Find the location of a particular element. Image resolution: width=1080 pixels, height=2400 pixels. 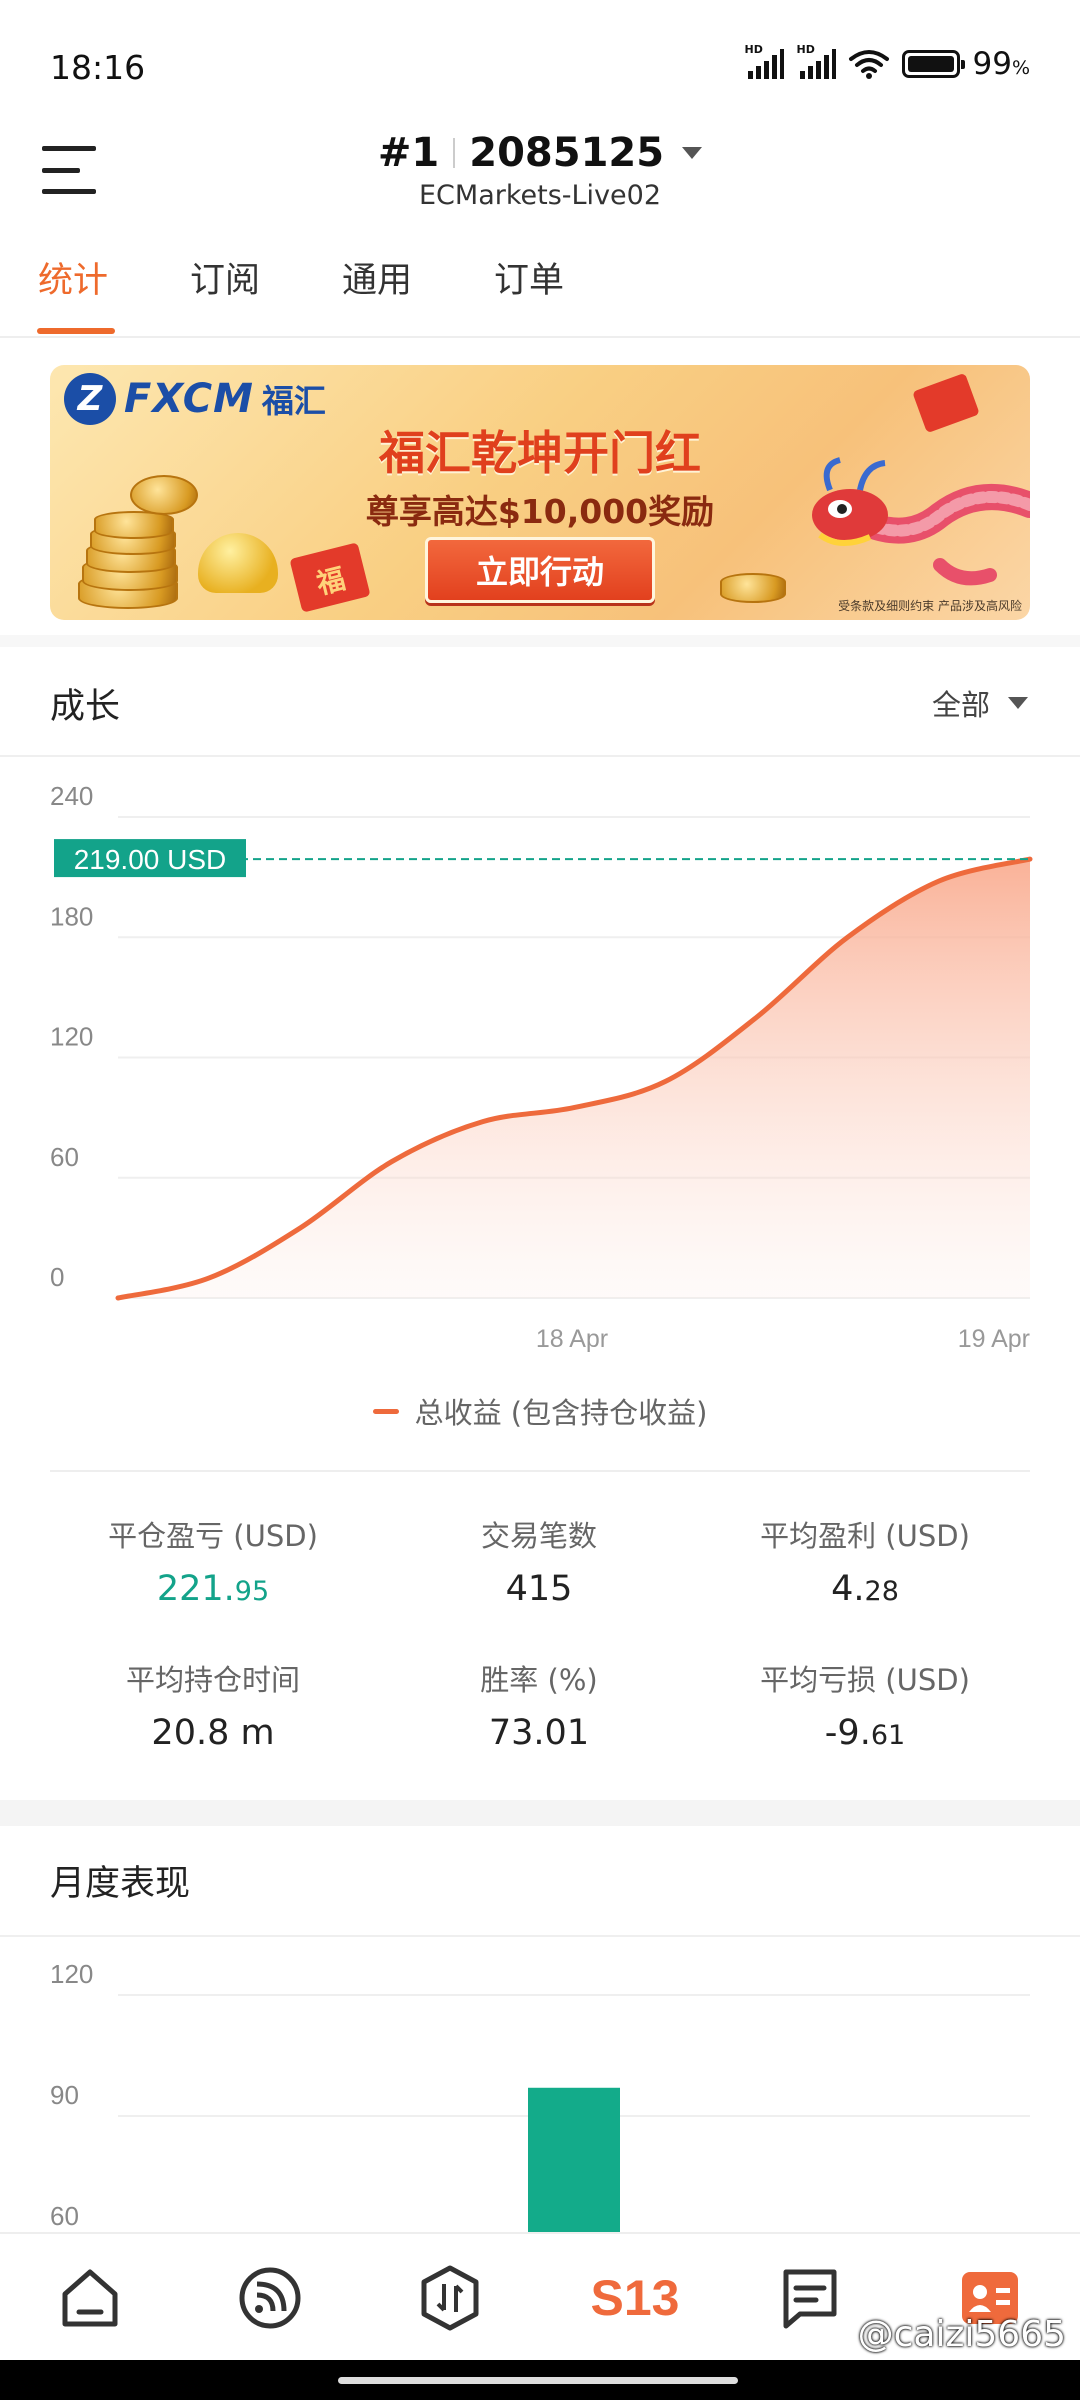

app-header: #1 2085125 ECMarkets-Live02 is located at coordinates (540, 171).